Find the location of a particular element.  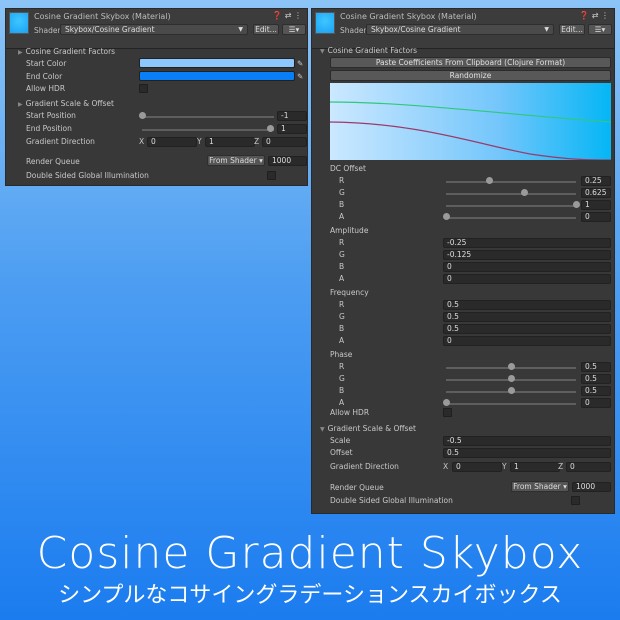

y-label: Y is located at coordinates (199, 141).